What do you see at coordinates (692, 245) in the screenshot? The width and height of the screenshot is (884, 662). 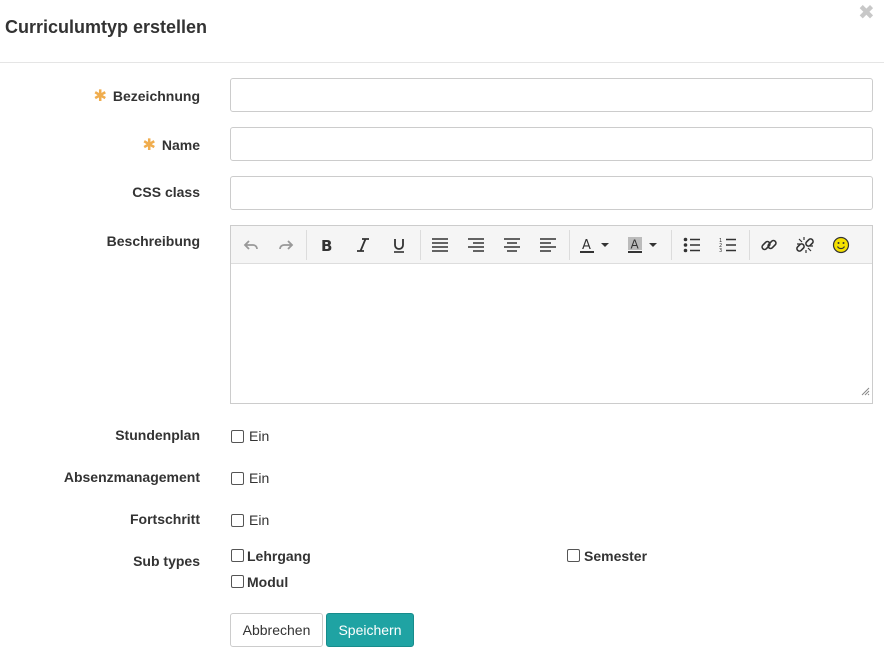 I see `bullet-list-icon` at bounding box center [692, 245].